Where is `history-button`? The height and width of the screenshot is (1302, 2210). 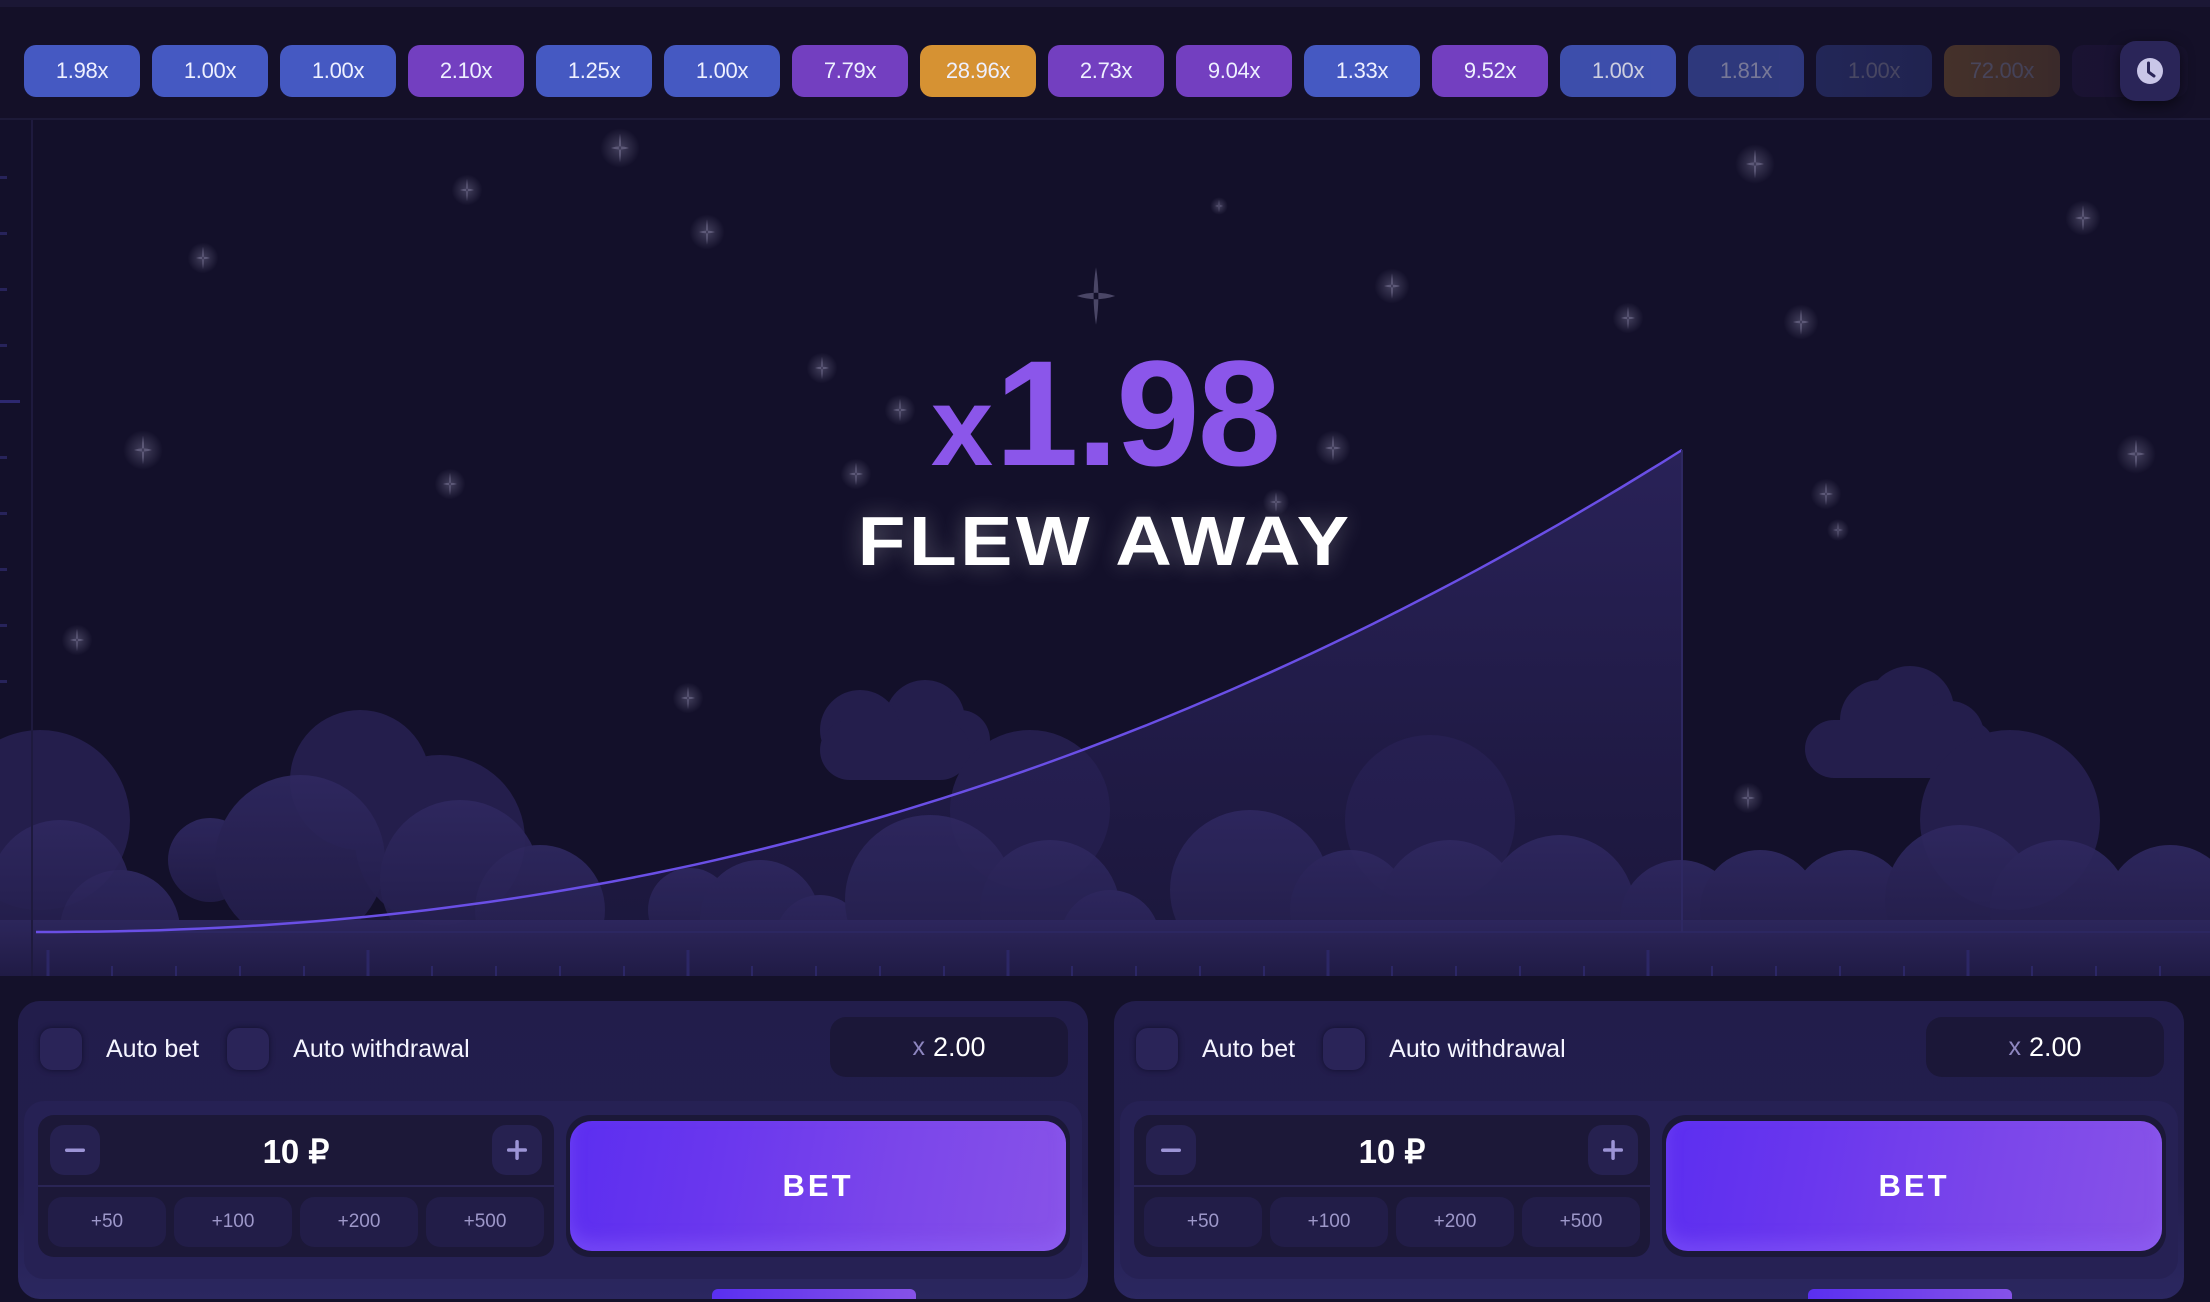 history-button is located at coordinates (2150, 71).